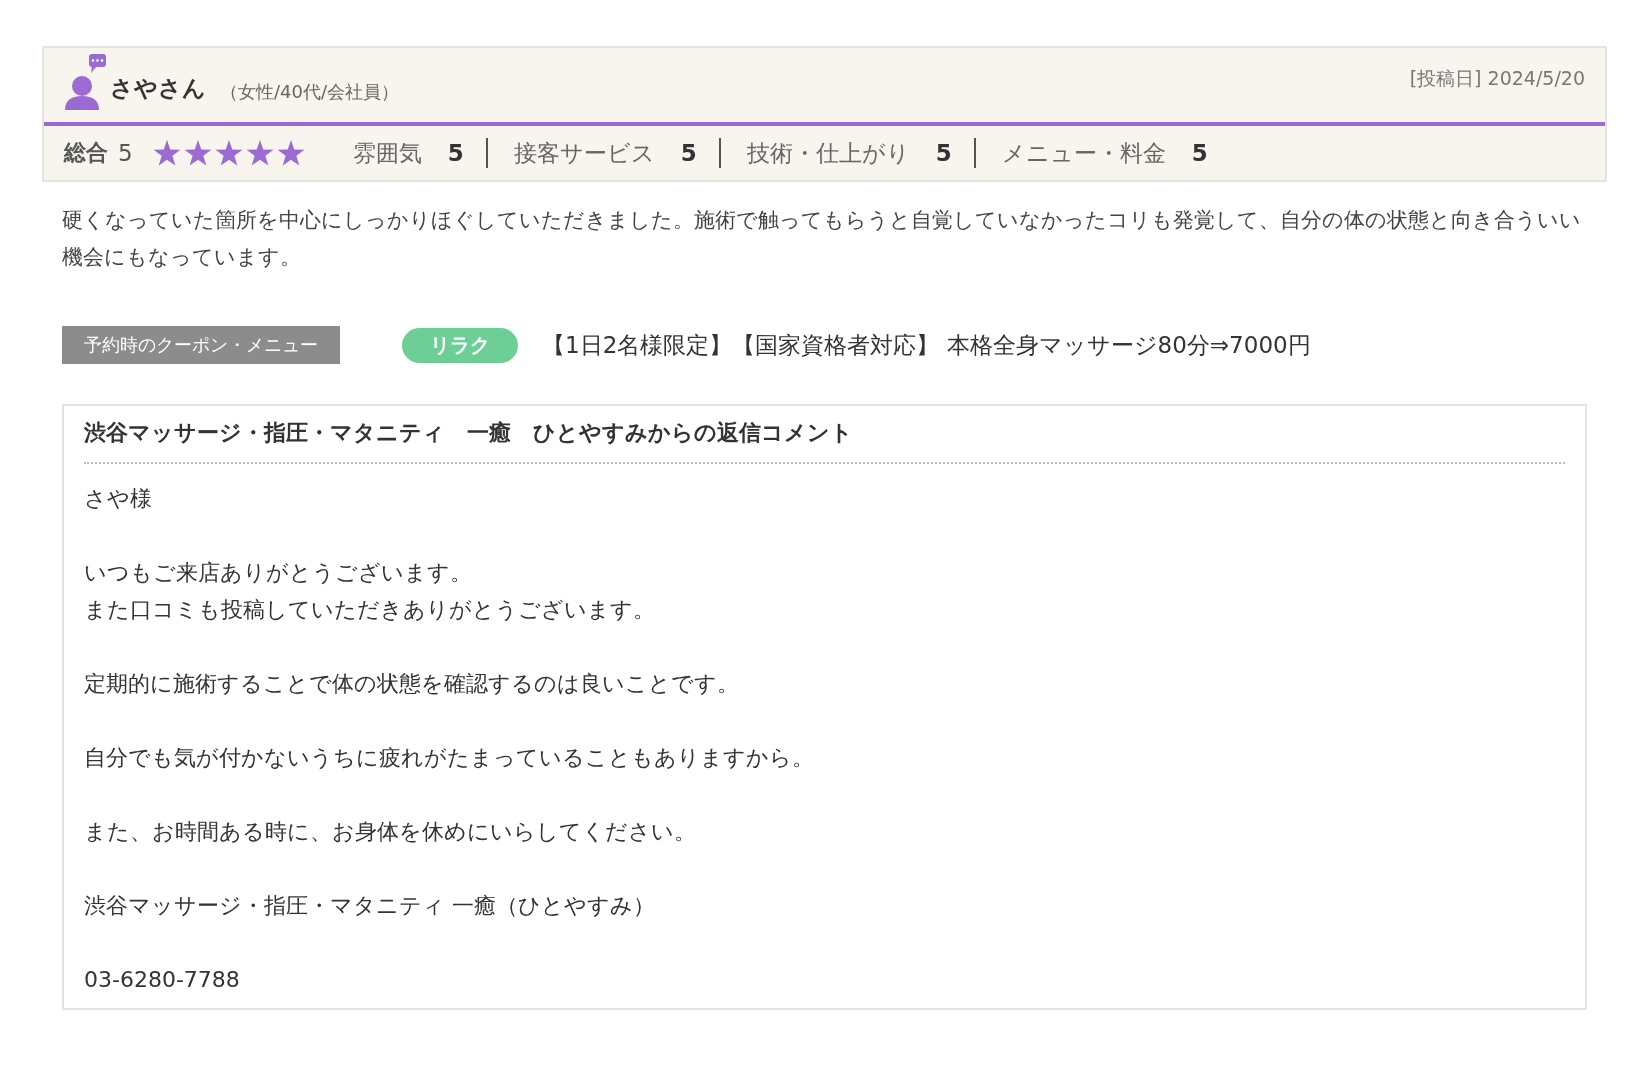 This screenshot has width=1651, height=1071. What do you see at coordinates (278, 573) in the screenshot?
I see `reply-text-line: いつもご来店ありがとうございます。` at bounding box center [278, 573].